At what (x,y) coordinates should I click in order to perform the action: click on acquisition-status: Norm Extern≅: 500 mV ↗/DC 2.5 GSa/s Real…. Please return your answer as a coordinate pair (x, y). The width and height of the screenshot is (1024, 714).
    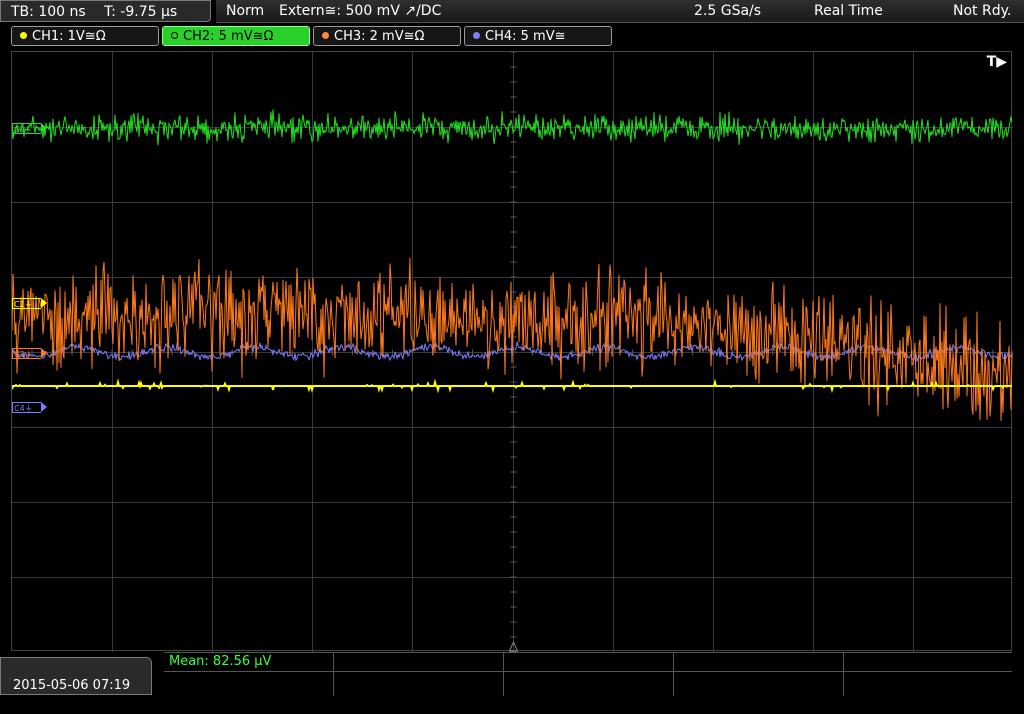
    Looking at the image, I should click on (620, 11).